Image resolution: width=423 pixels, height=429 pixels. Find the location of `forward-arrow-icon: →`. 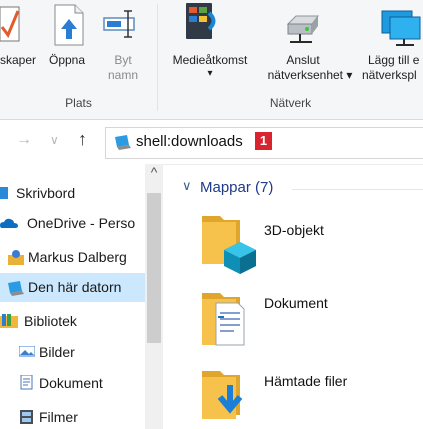

forward-arrow-icon: → is located at coordinates (24, 140).